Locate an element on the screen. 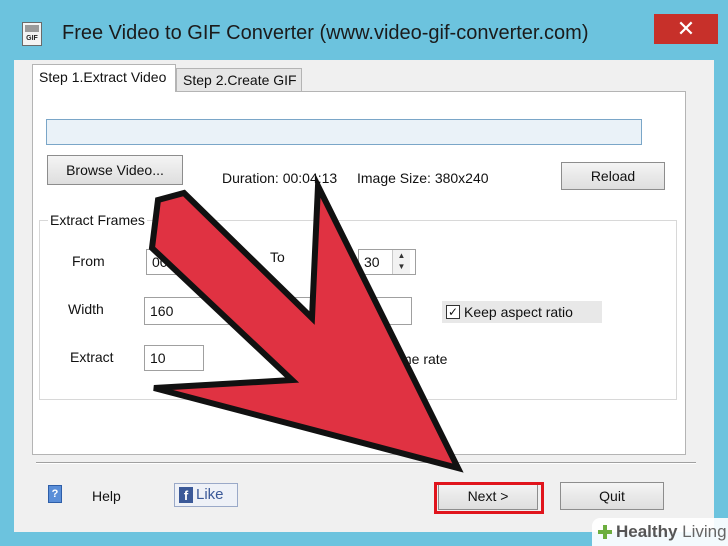 The height and width of the screenshot is (546, 728). plus-cross-icon is located at coordinates (605, 532).